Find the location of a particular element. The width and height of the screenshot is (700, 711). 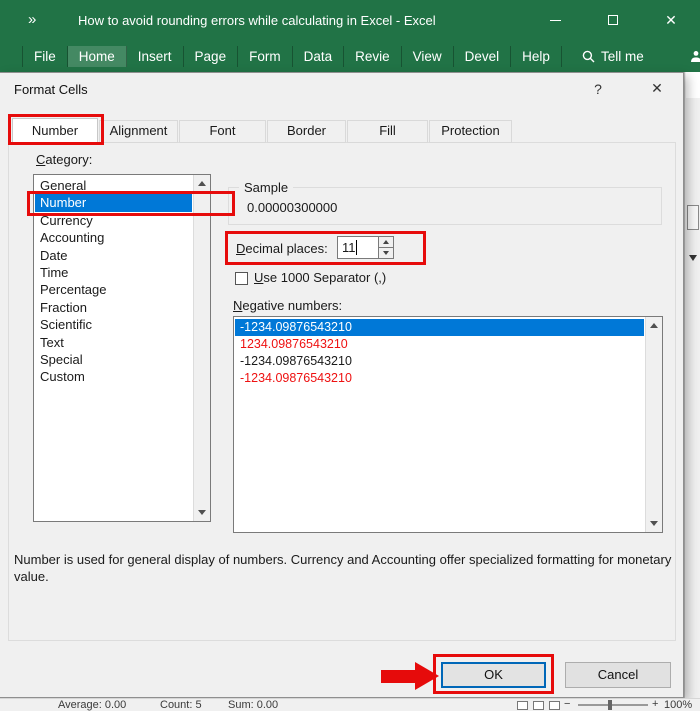

person-icon is located at coordinates (695, 56).